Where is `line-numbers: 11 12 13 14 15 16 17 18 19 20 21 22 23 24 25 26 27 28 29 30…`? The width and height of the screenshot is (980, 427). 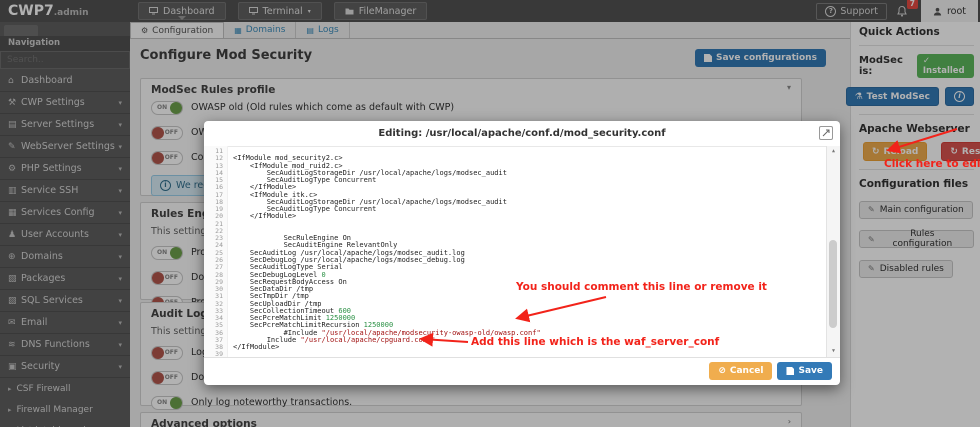 line-numbers: 11 12 13 14 15 16 17 18 19 20 21 22 23 24 25 26 27 28 29 30… is located at coordinates (216, 252).